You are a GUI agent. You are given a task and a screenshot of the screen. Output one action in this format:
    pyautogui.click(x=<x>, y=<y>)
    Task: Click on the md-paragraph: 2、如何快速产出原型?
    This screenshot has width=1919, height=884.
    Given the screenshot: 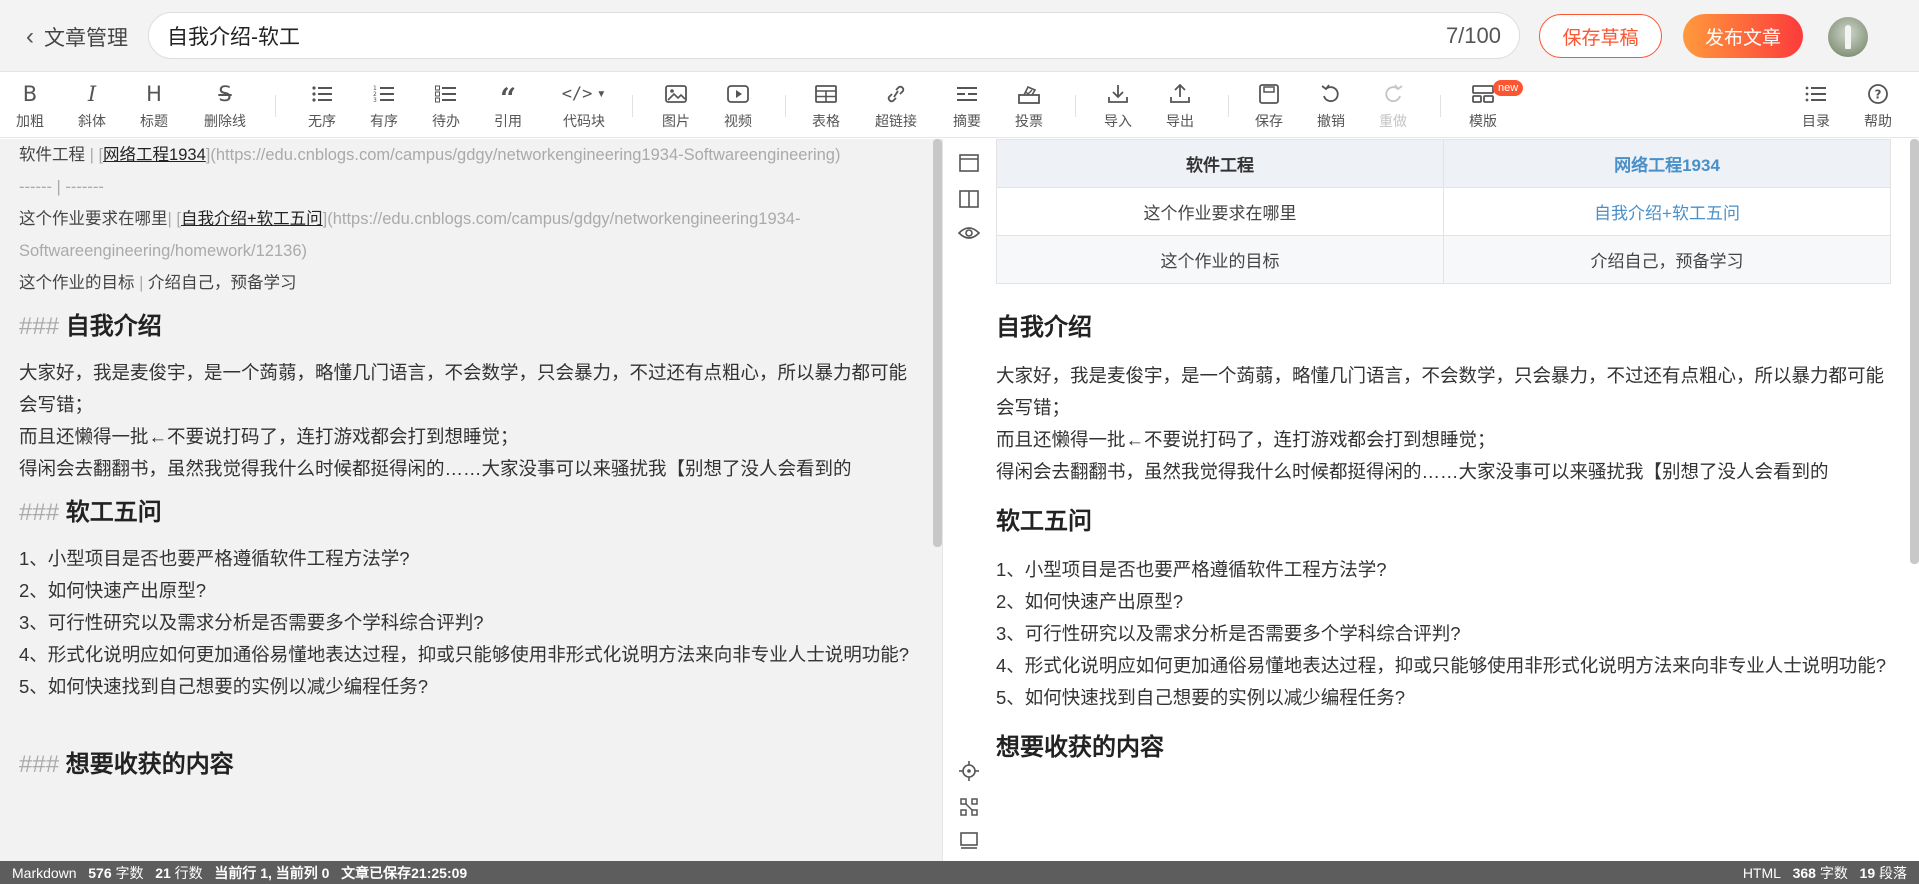 What is the action you would take?
    pyautogui.click(x=113, y=590)
    